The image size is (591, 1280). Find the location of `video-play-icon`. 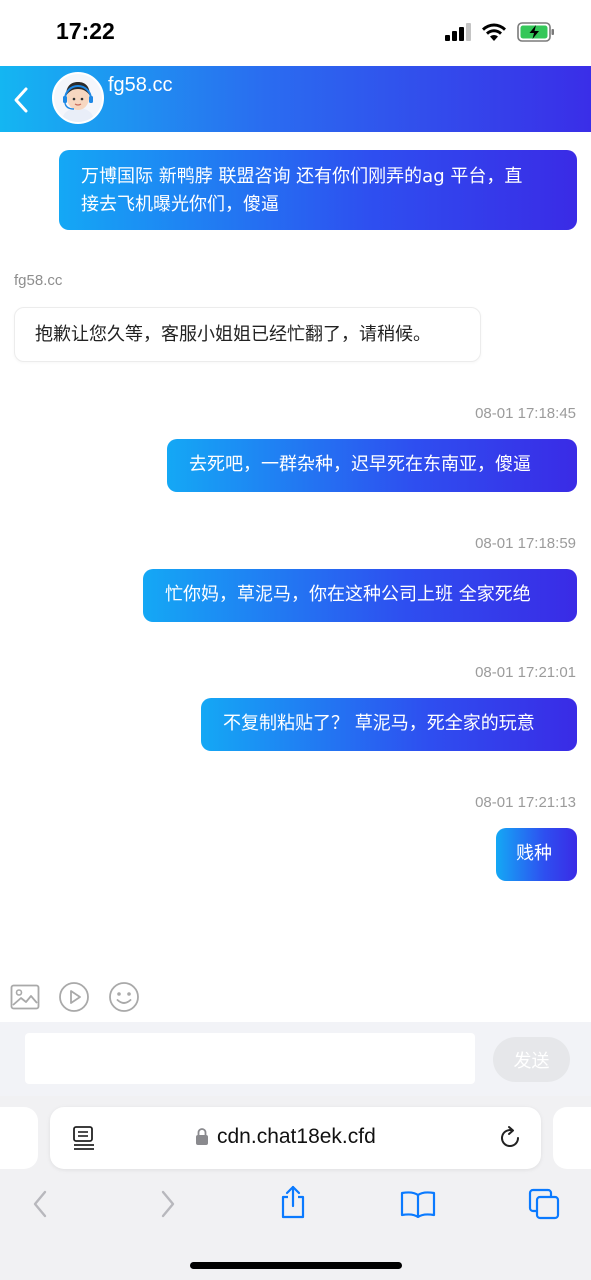

video-play-icon is located at coordinates (74, 997).